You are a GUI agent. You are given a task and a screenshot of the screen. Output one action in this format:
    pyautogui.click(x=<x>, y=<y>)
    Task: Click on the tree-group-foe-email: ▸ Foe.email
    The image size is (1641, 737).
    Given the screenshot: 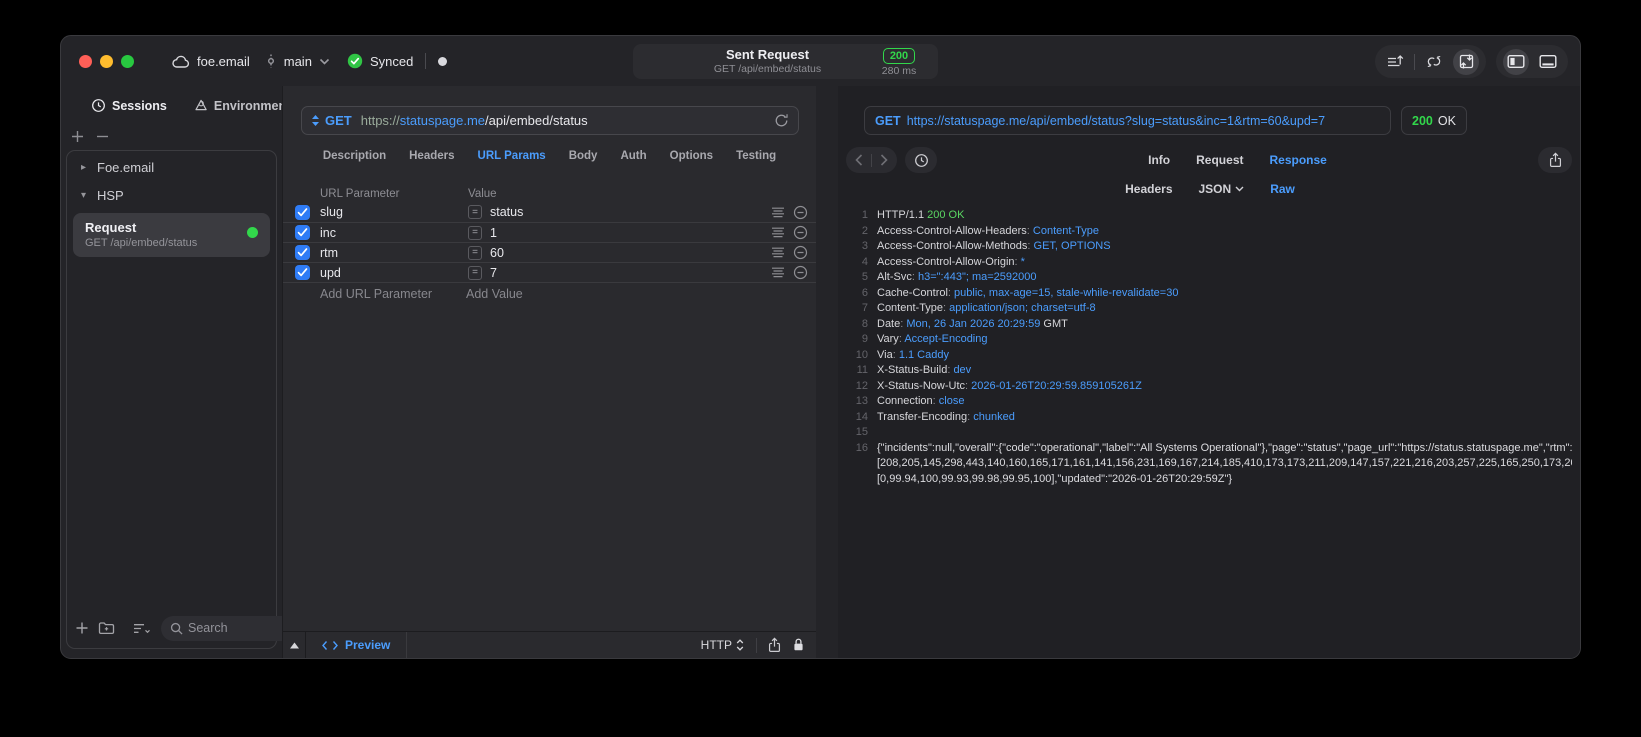 What is the action you would take?
    pyautogui.click(x=171, y=165)
    